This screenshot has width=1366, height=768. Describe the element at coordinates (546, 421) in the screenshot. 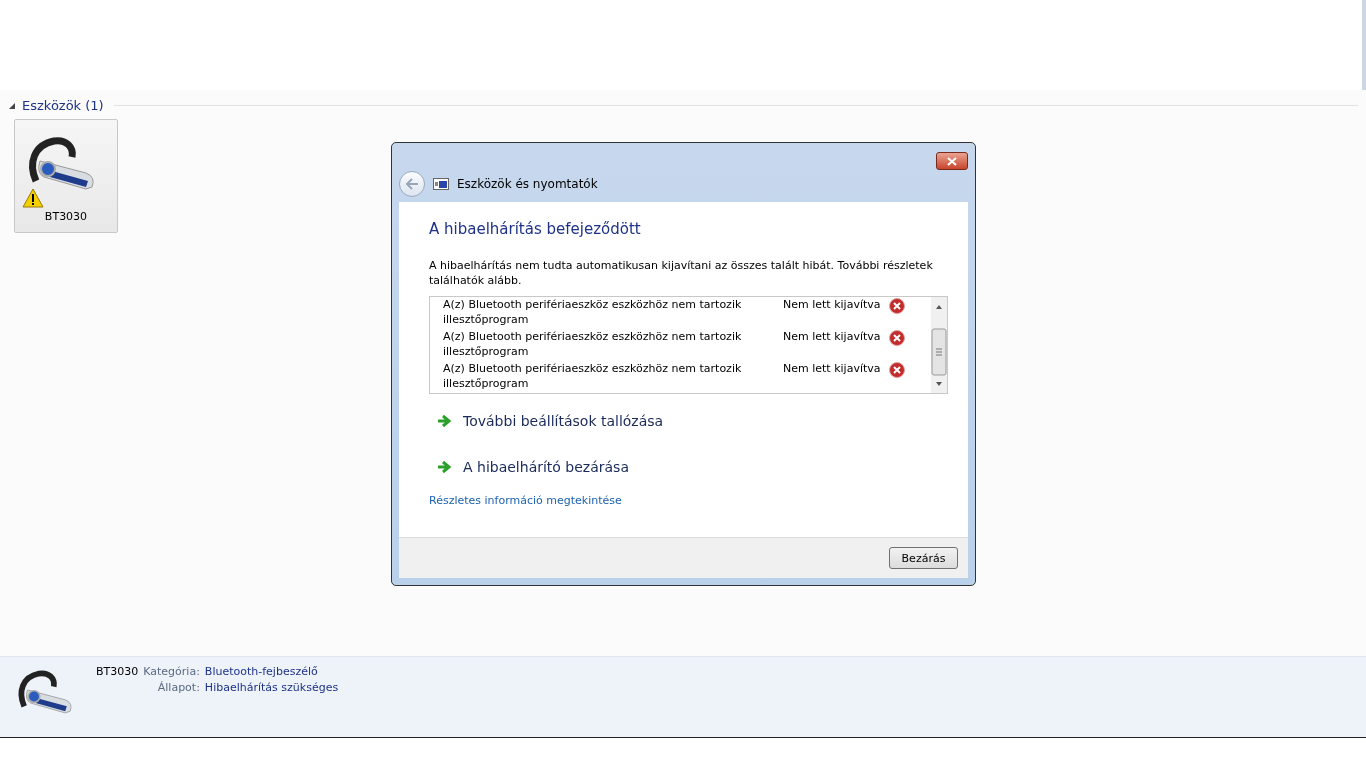

I see `action-link: További beállítások tallózása` at that location.